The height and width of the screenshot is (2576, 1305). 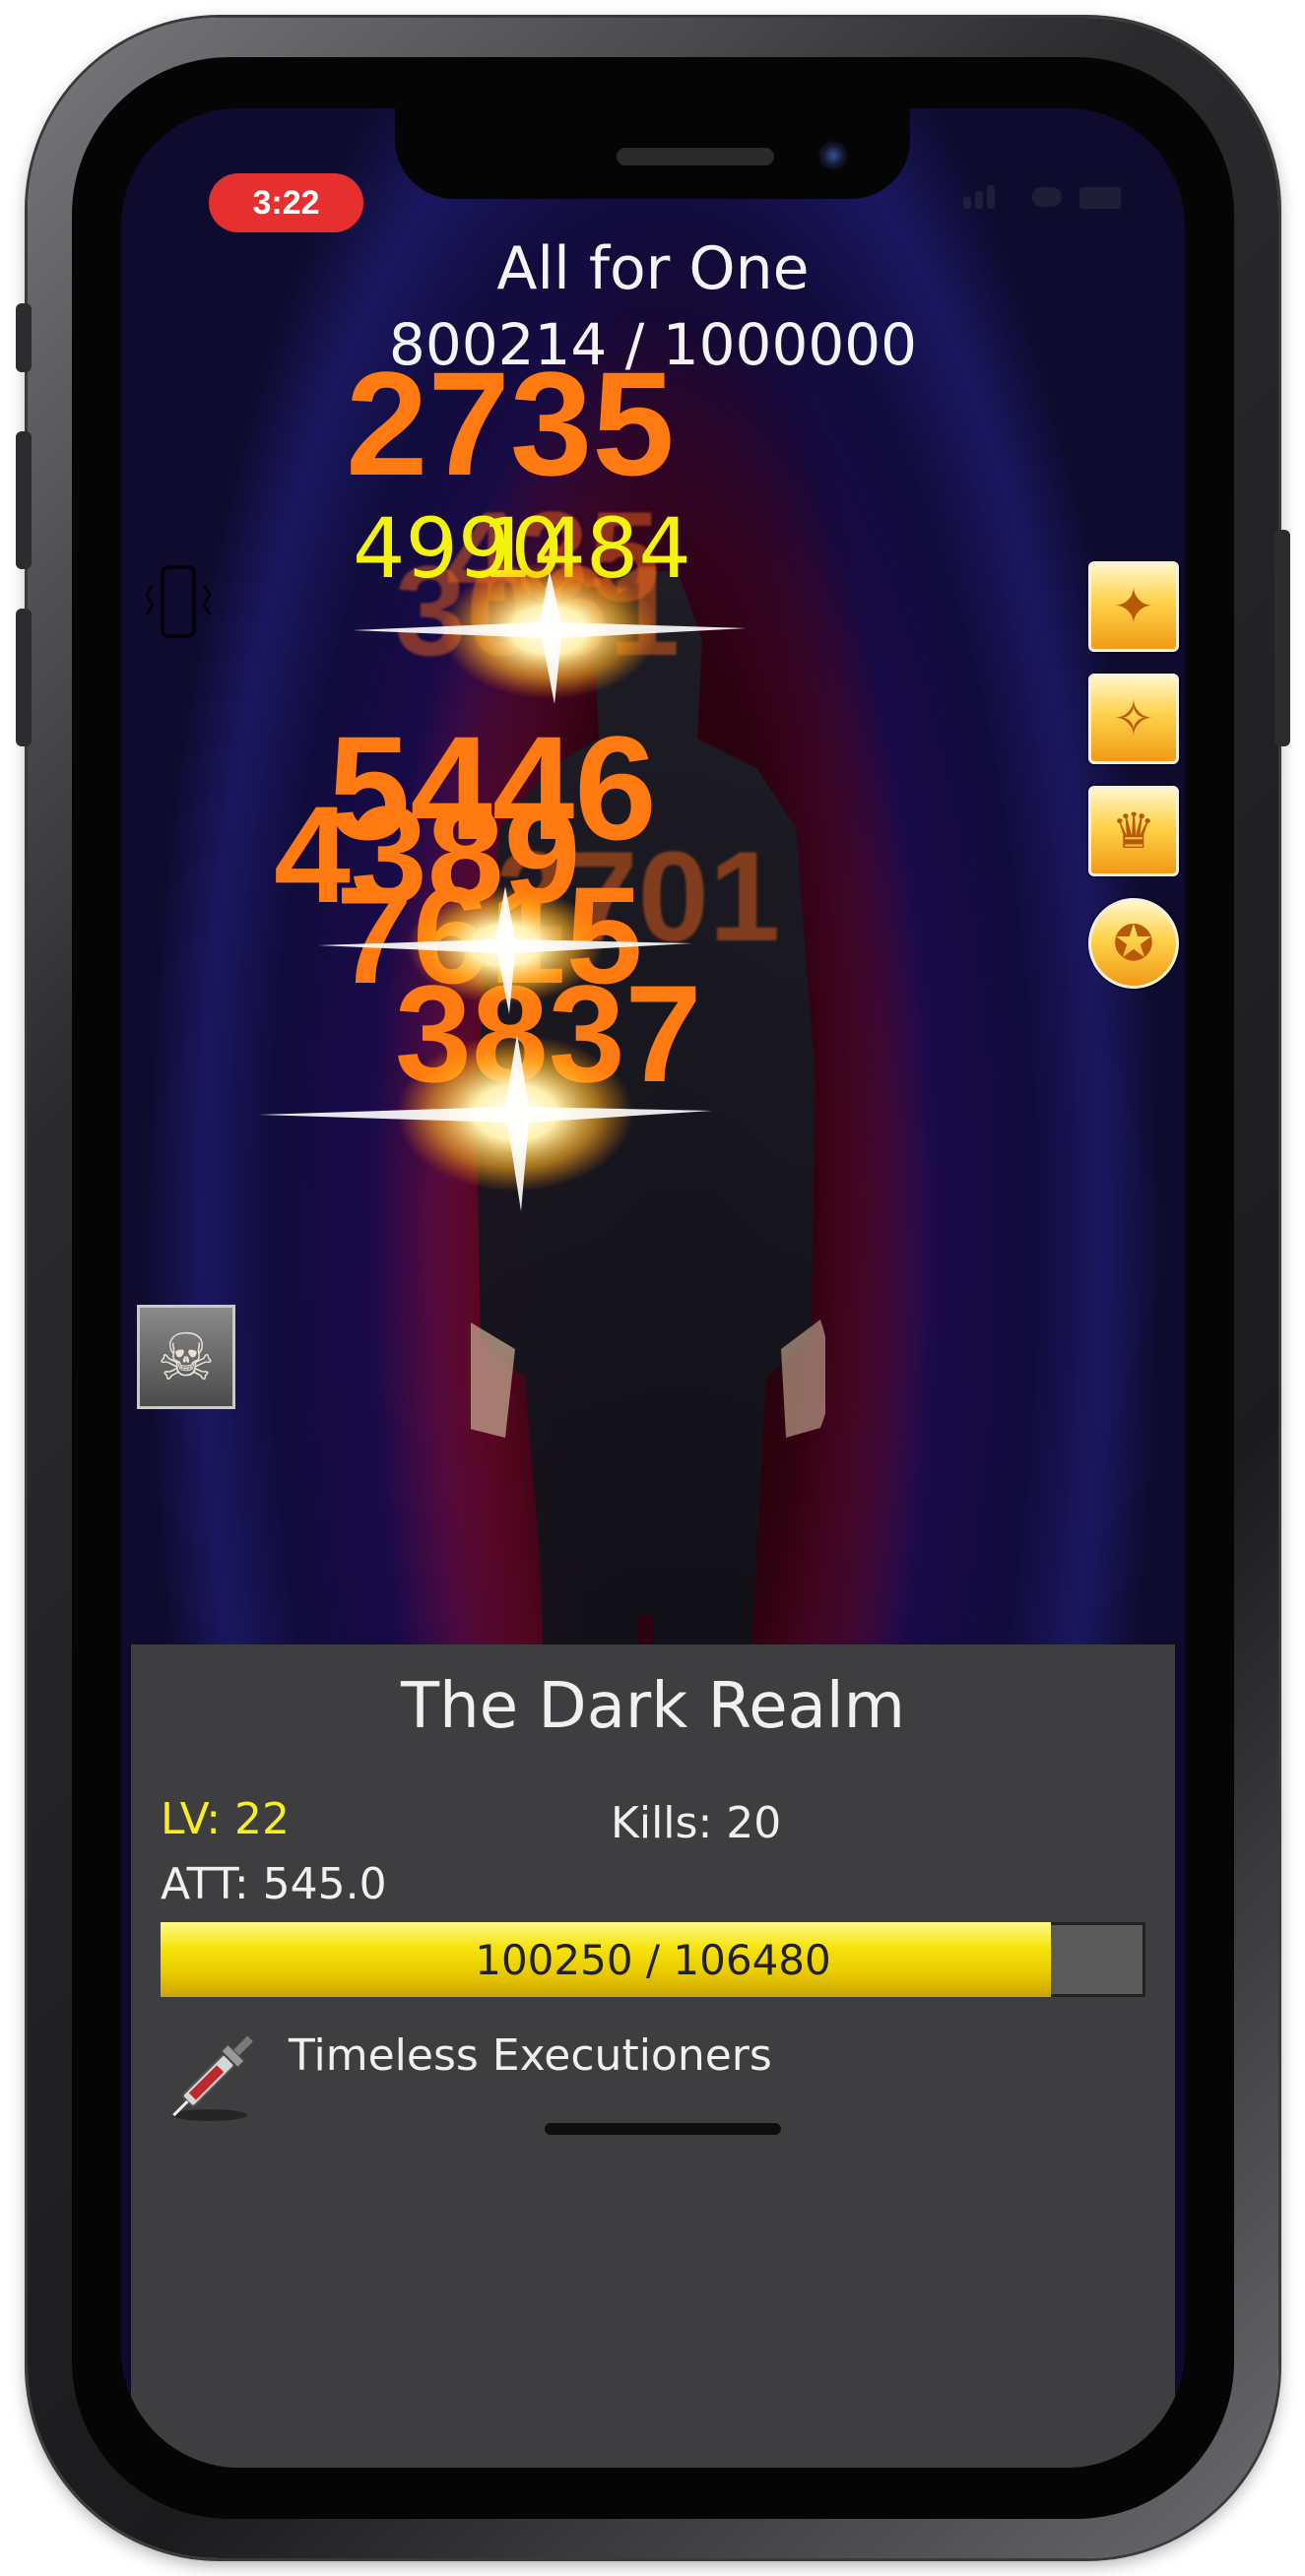 I want to click on xp-bar-label: 100250 / 106480, so click(x=653, y=1959).